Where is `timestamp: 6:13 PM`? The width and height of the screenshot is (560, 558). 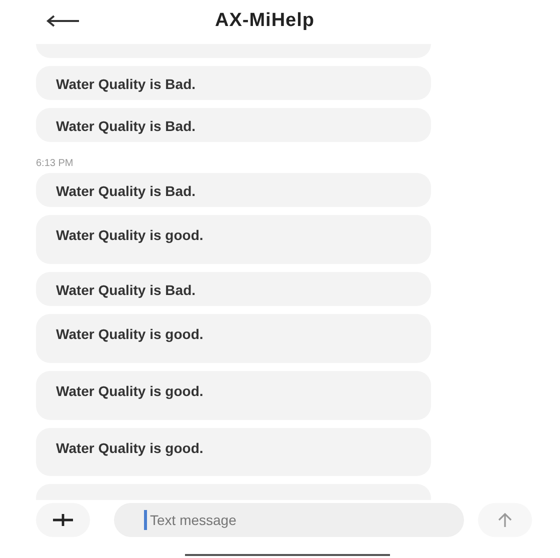 timestamp: 6:13 PM is located at coordinates (55, 163).